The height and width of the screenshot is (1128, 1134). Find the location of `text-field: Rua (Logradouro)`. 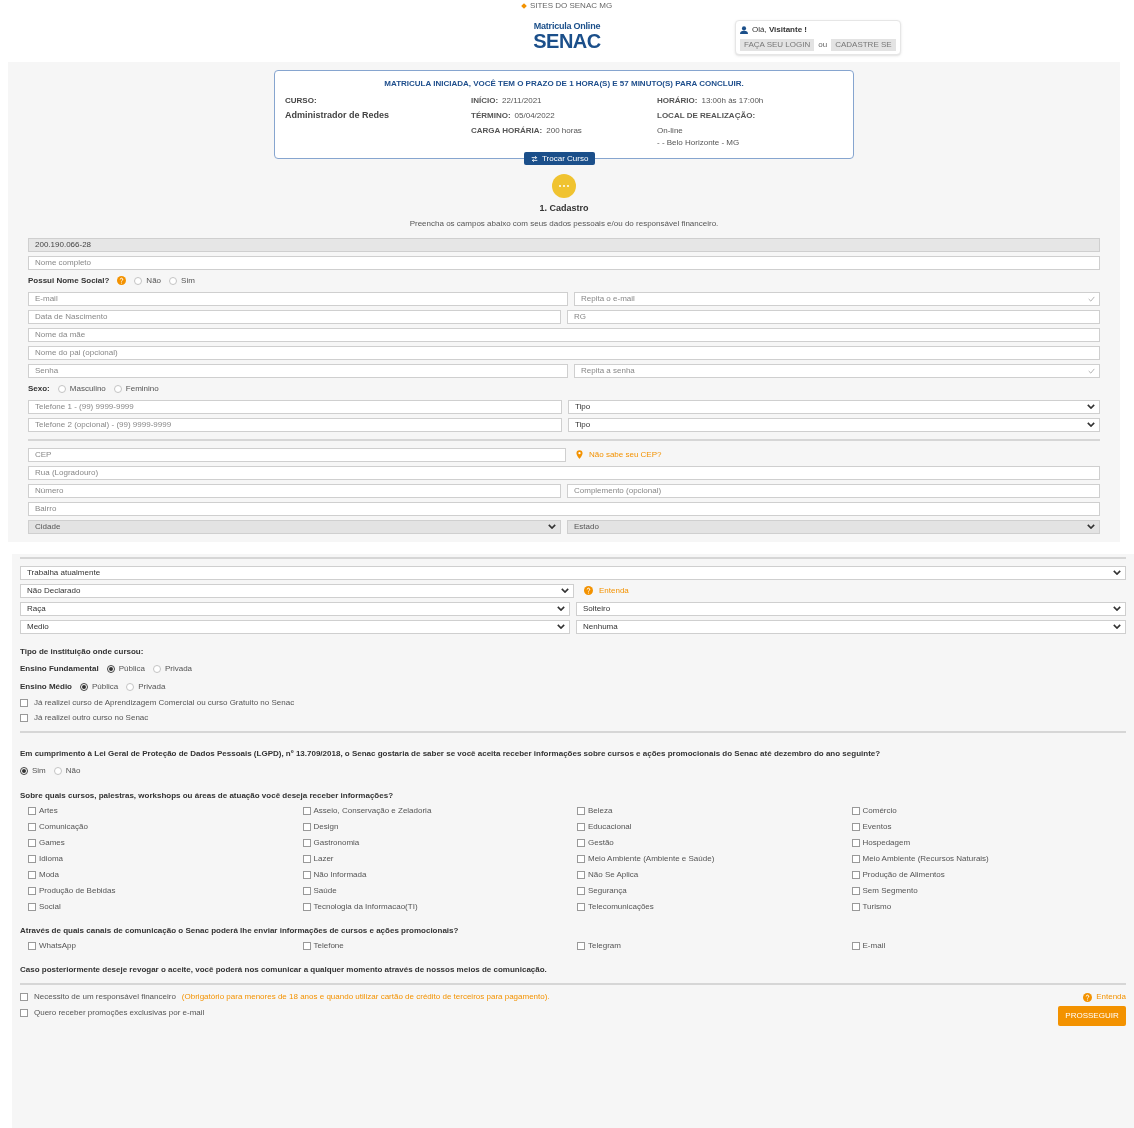

text-field: Rua (Logradouro) is located at coordinates (564, 472).